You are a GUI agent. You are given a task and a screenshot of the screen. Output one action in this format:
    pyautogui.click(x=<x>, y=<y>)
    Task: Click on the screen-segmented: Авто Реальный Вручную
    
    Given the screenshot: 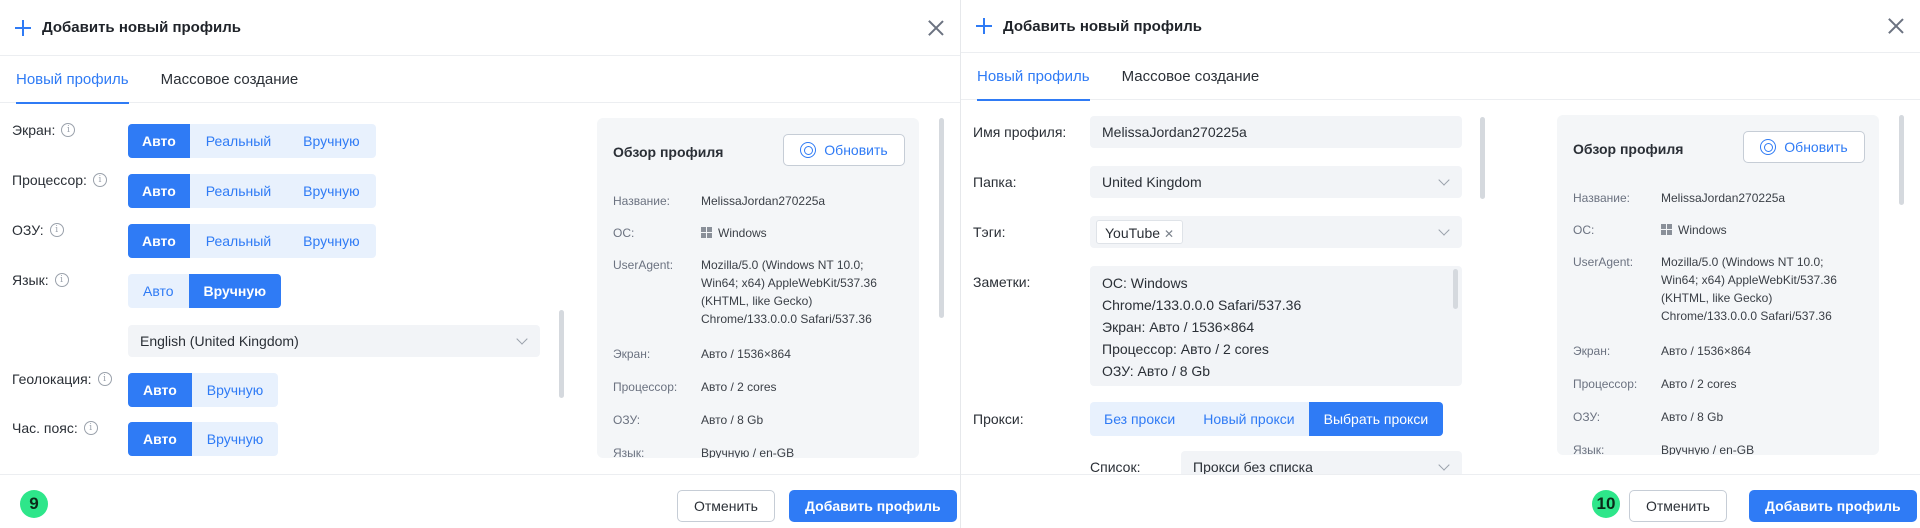 What is the action you would take?
    pyautogui.click(x=252, y=141)
    